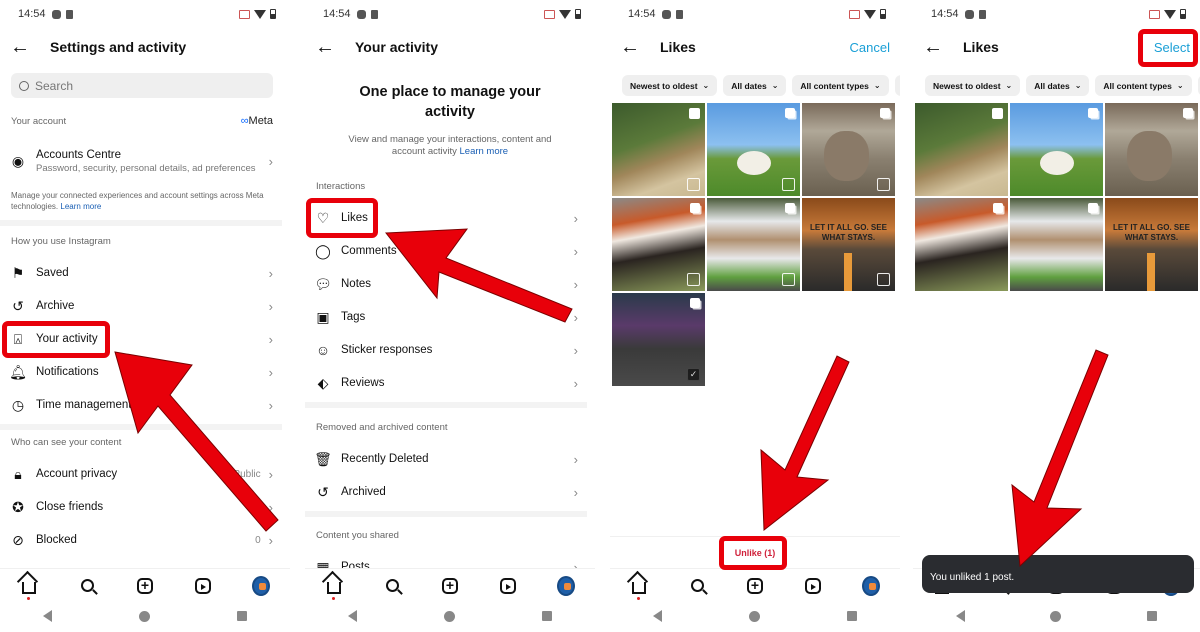 This screenshot has width=1200, height=632. What do you see at coordinates (141, 507) in the screenshot?
I see `menu-item-close-friends: ✪ Close friends ›` at bounding box center [141, 507].